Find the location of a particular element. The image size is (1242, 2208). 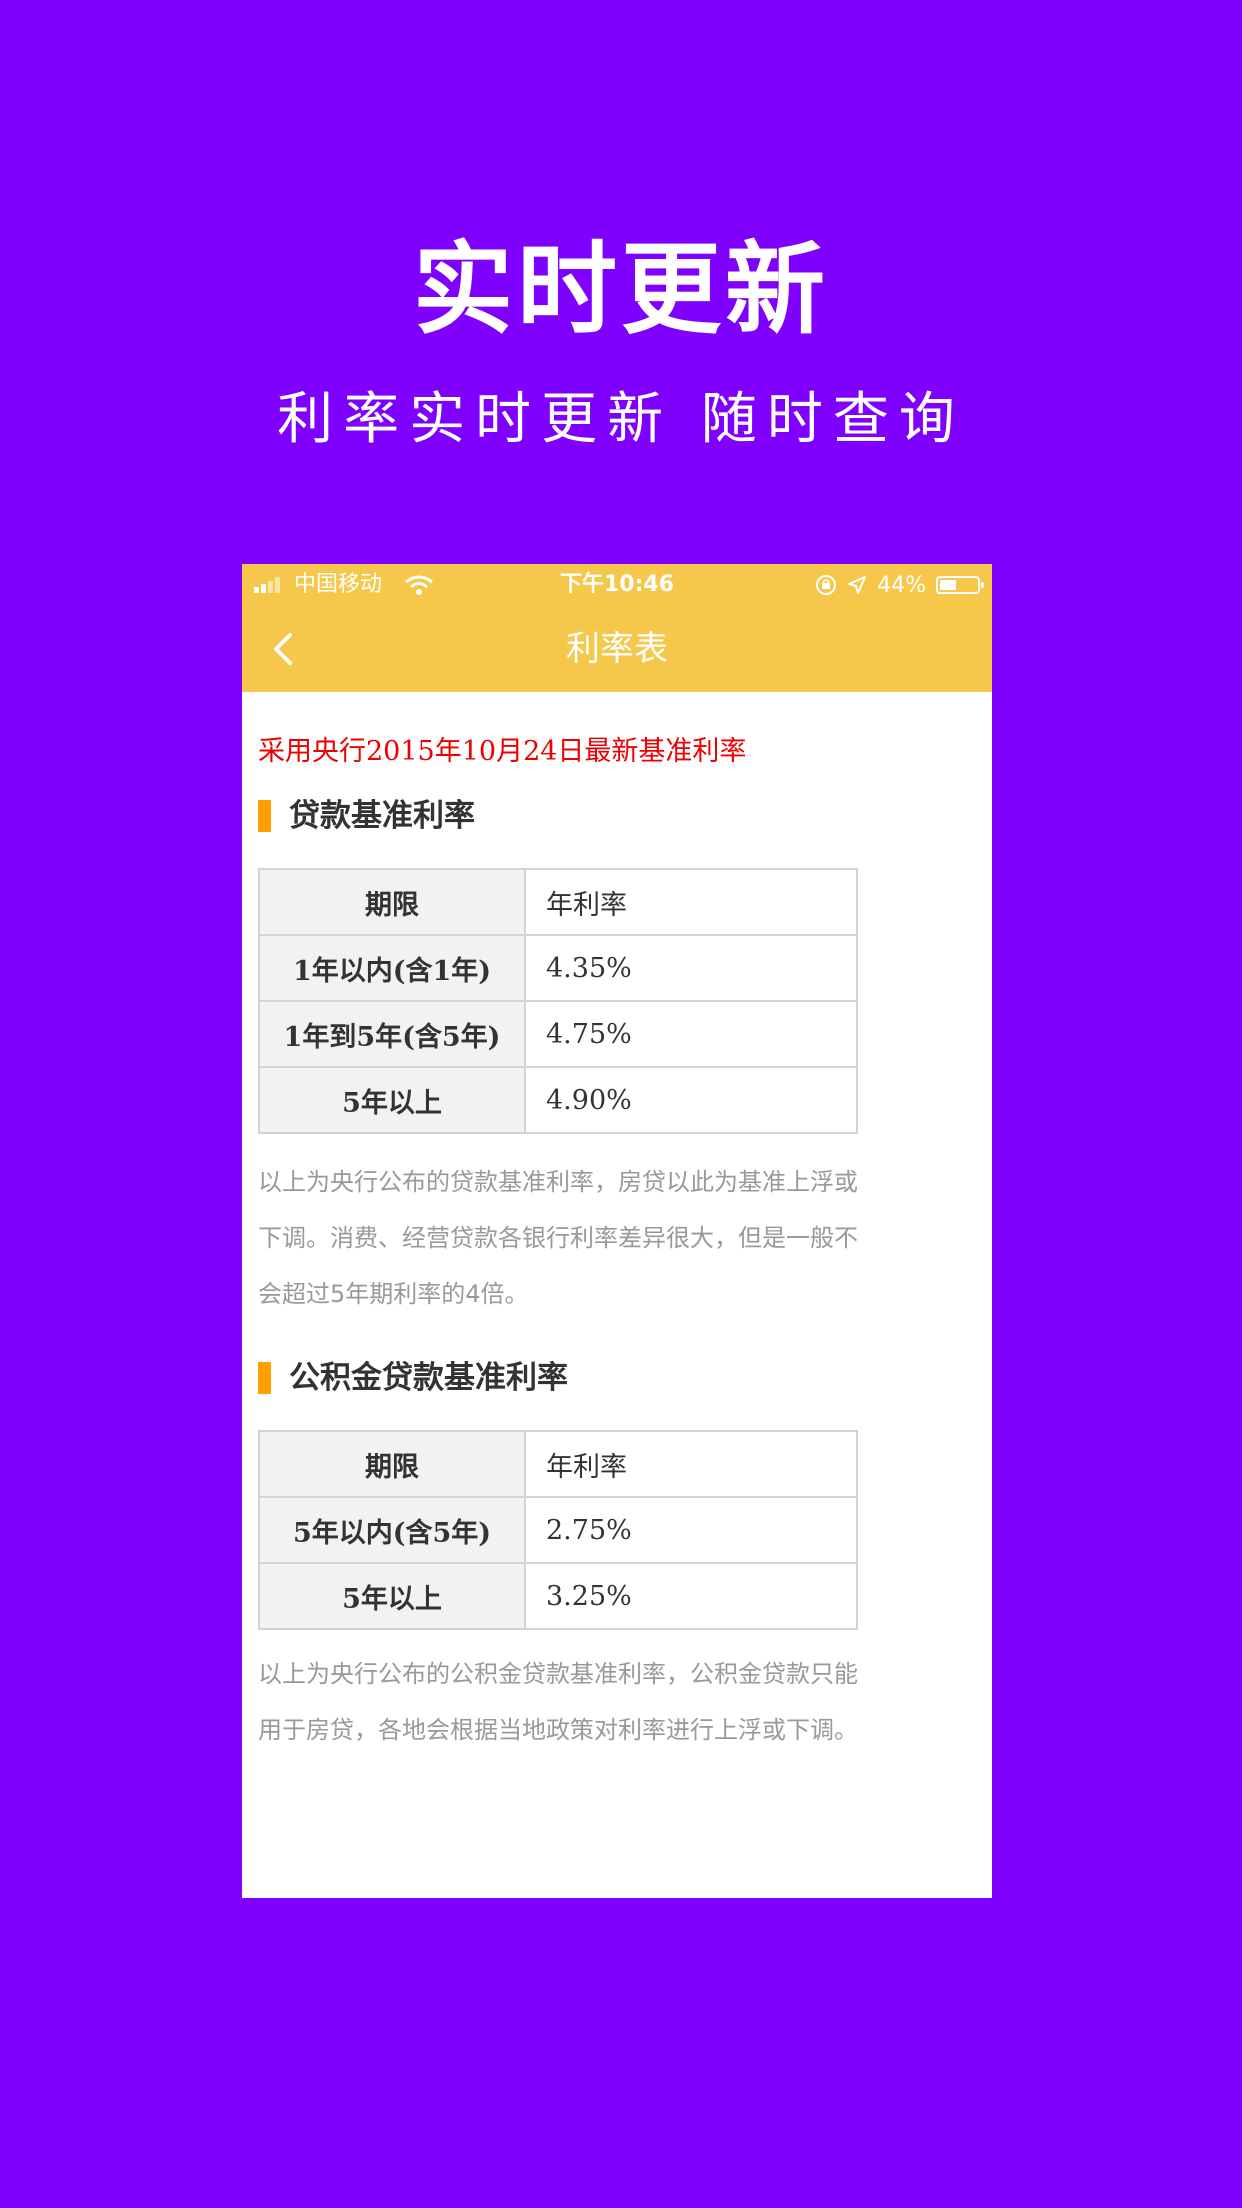

rate-cell: 3.25% is located at coordinates (691, 1596).